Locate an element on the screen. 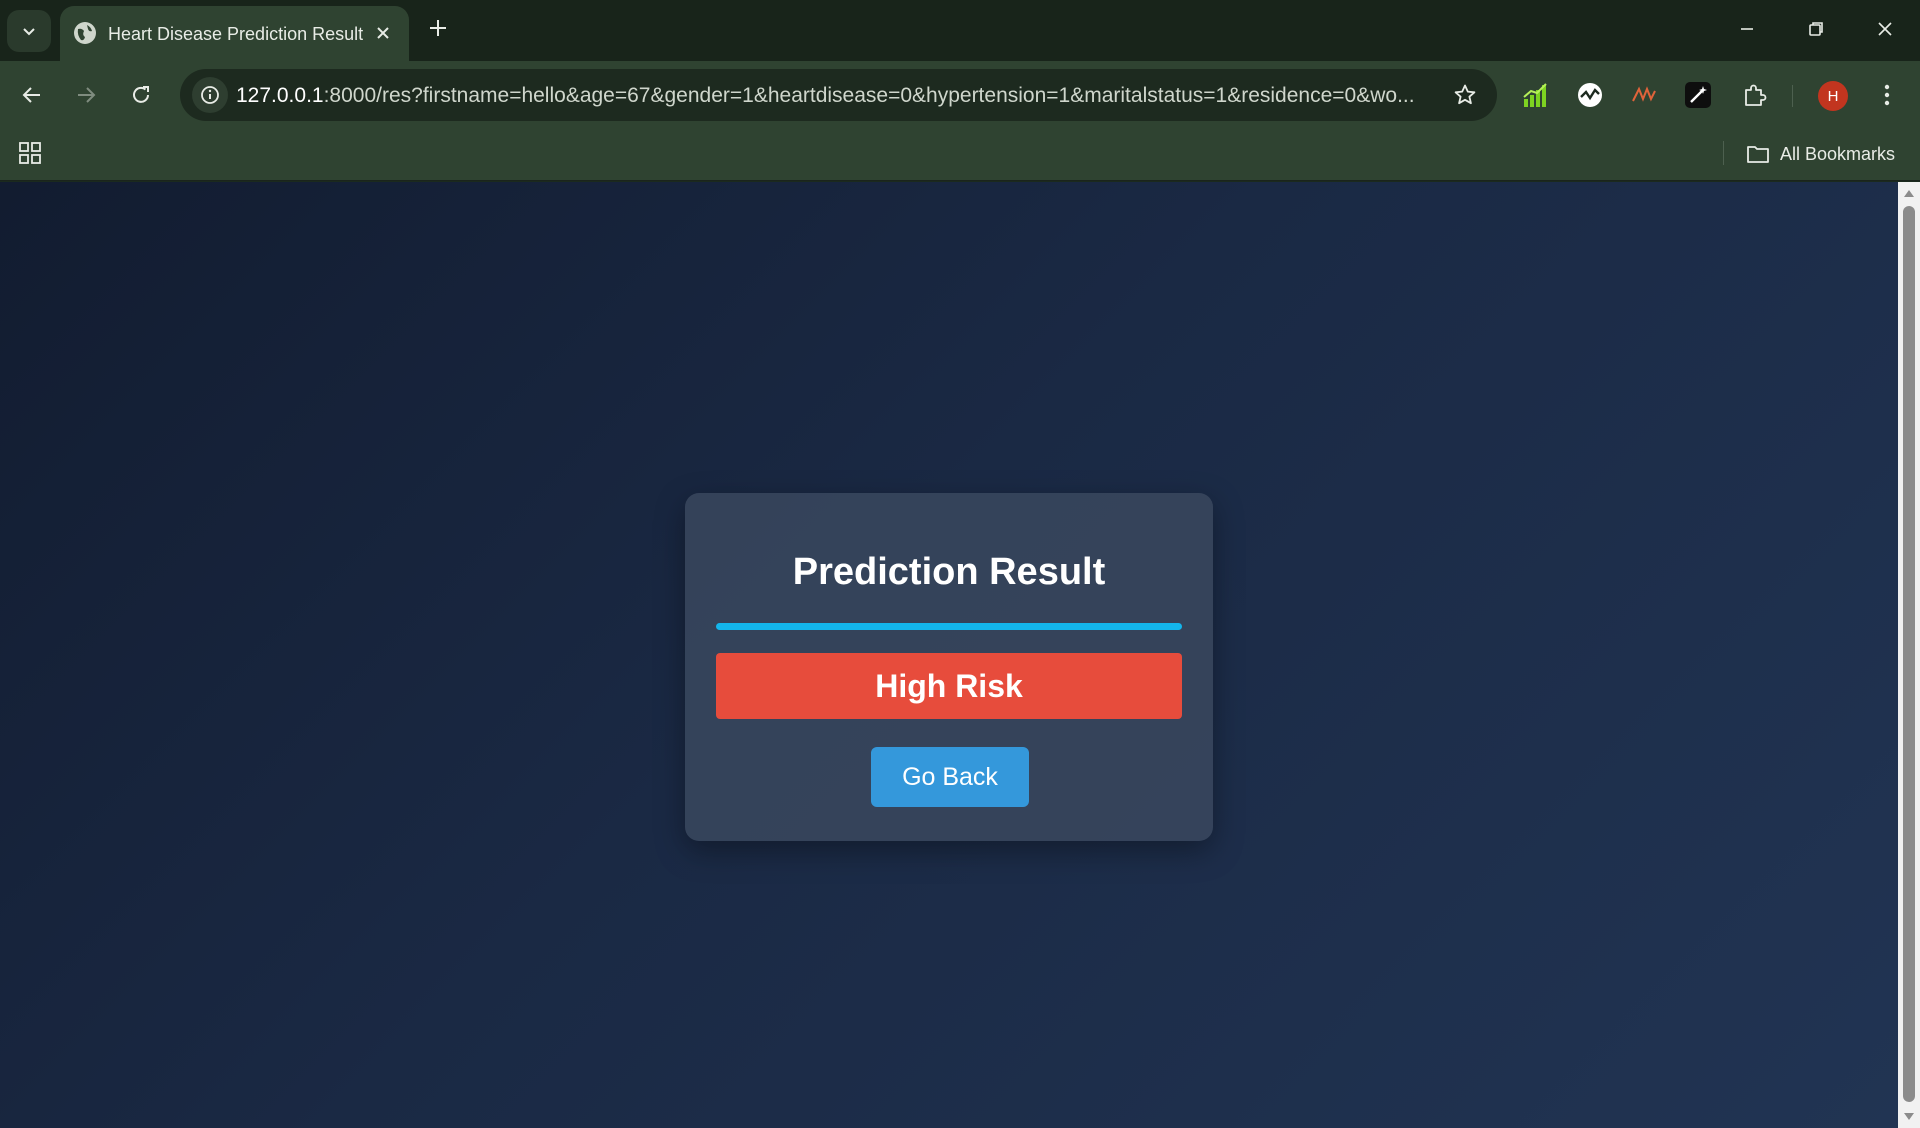 The height and width of the screenshot is (1128, 1920). forward-button is located at coordinates (86, 95).